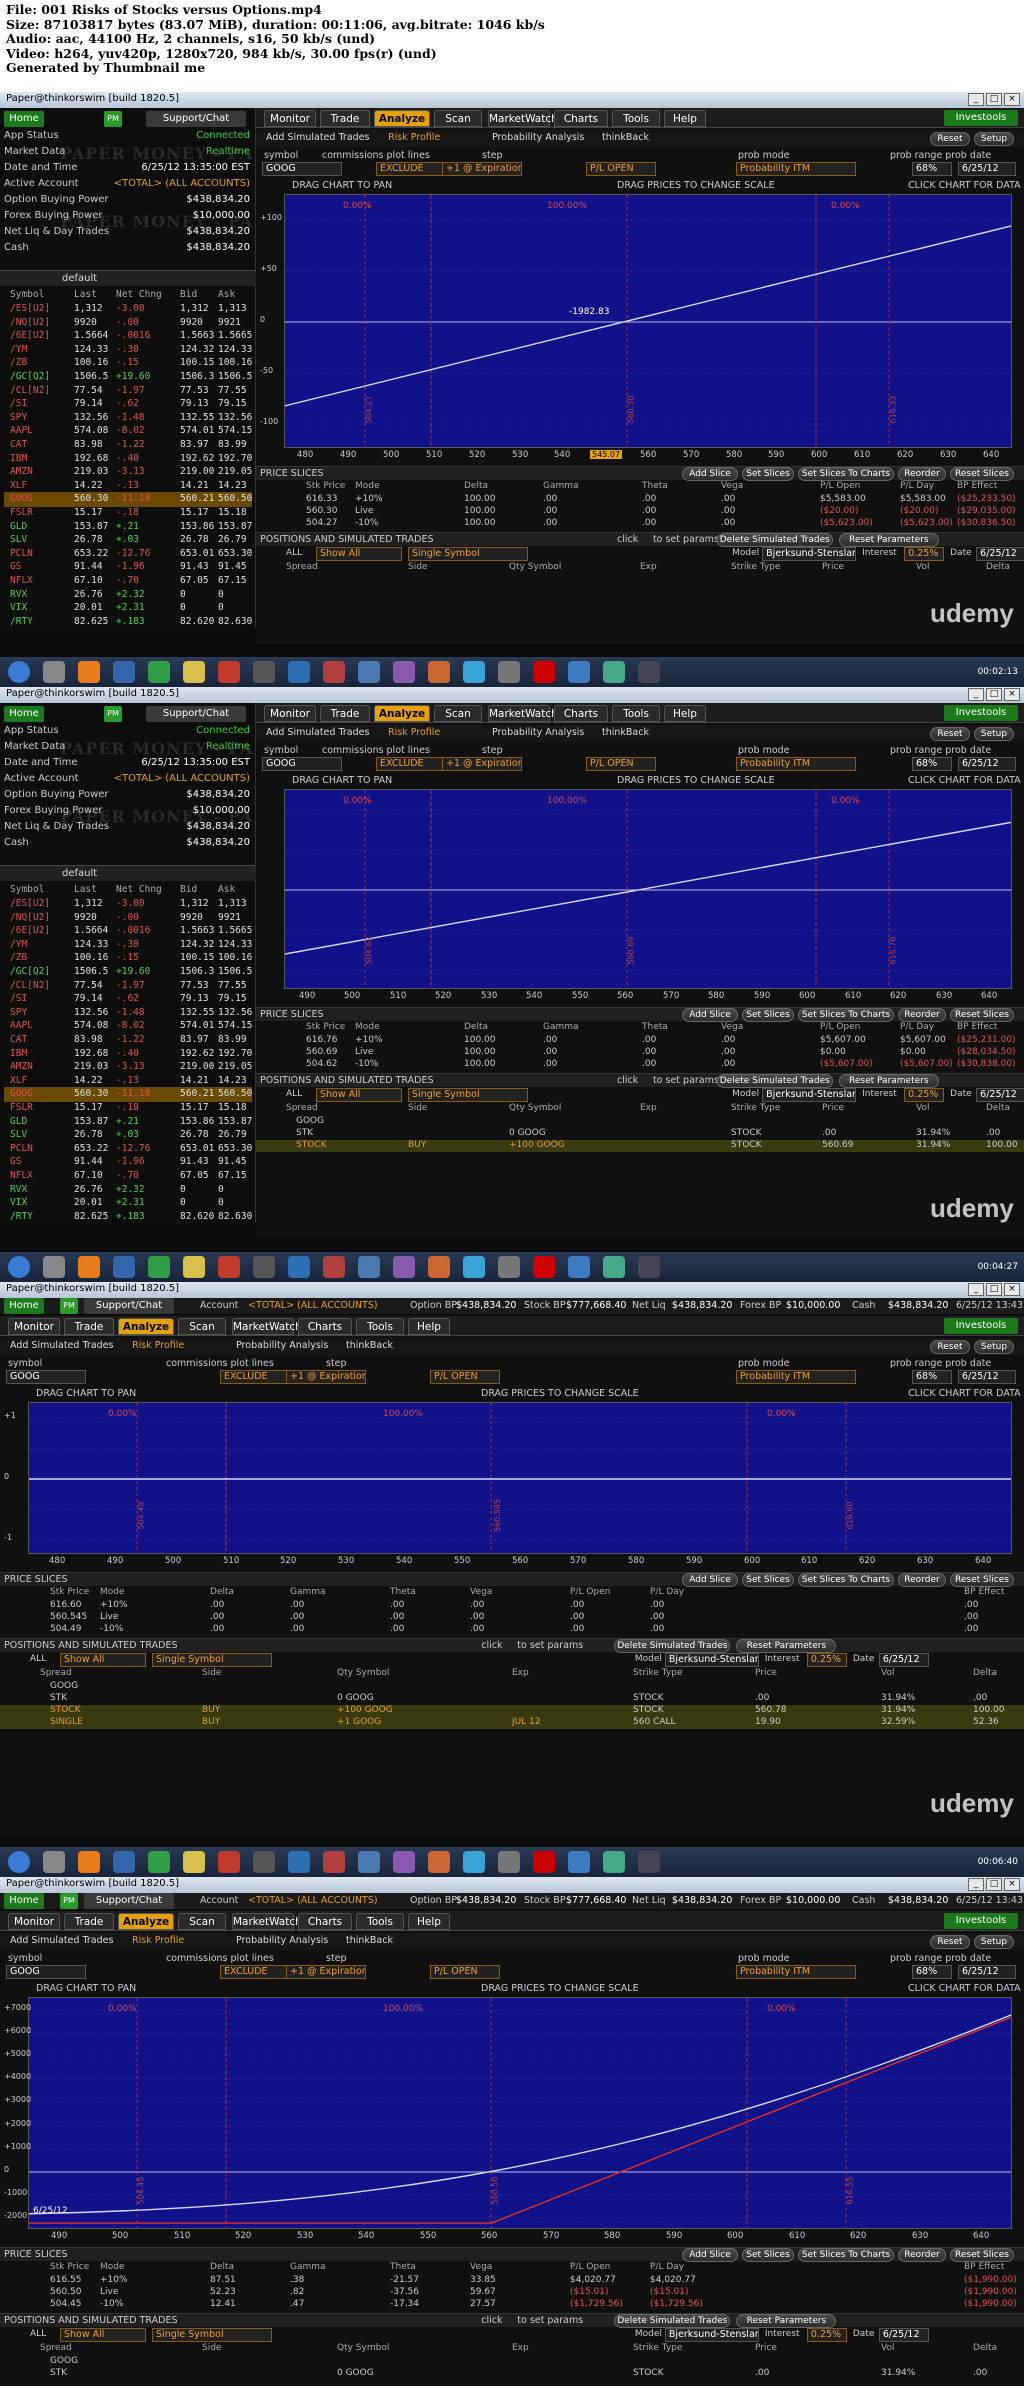 The image size is (1024, 2386). I want to click on tab-tools: Tools, so click(636, 713).